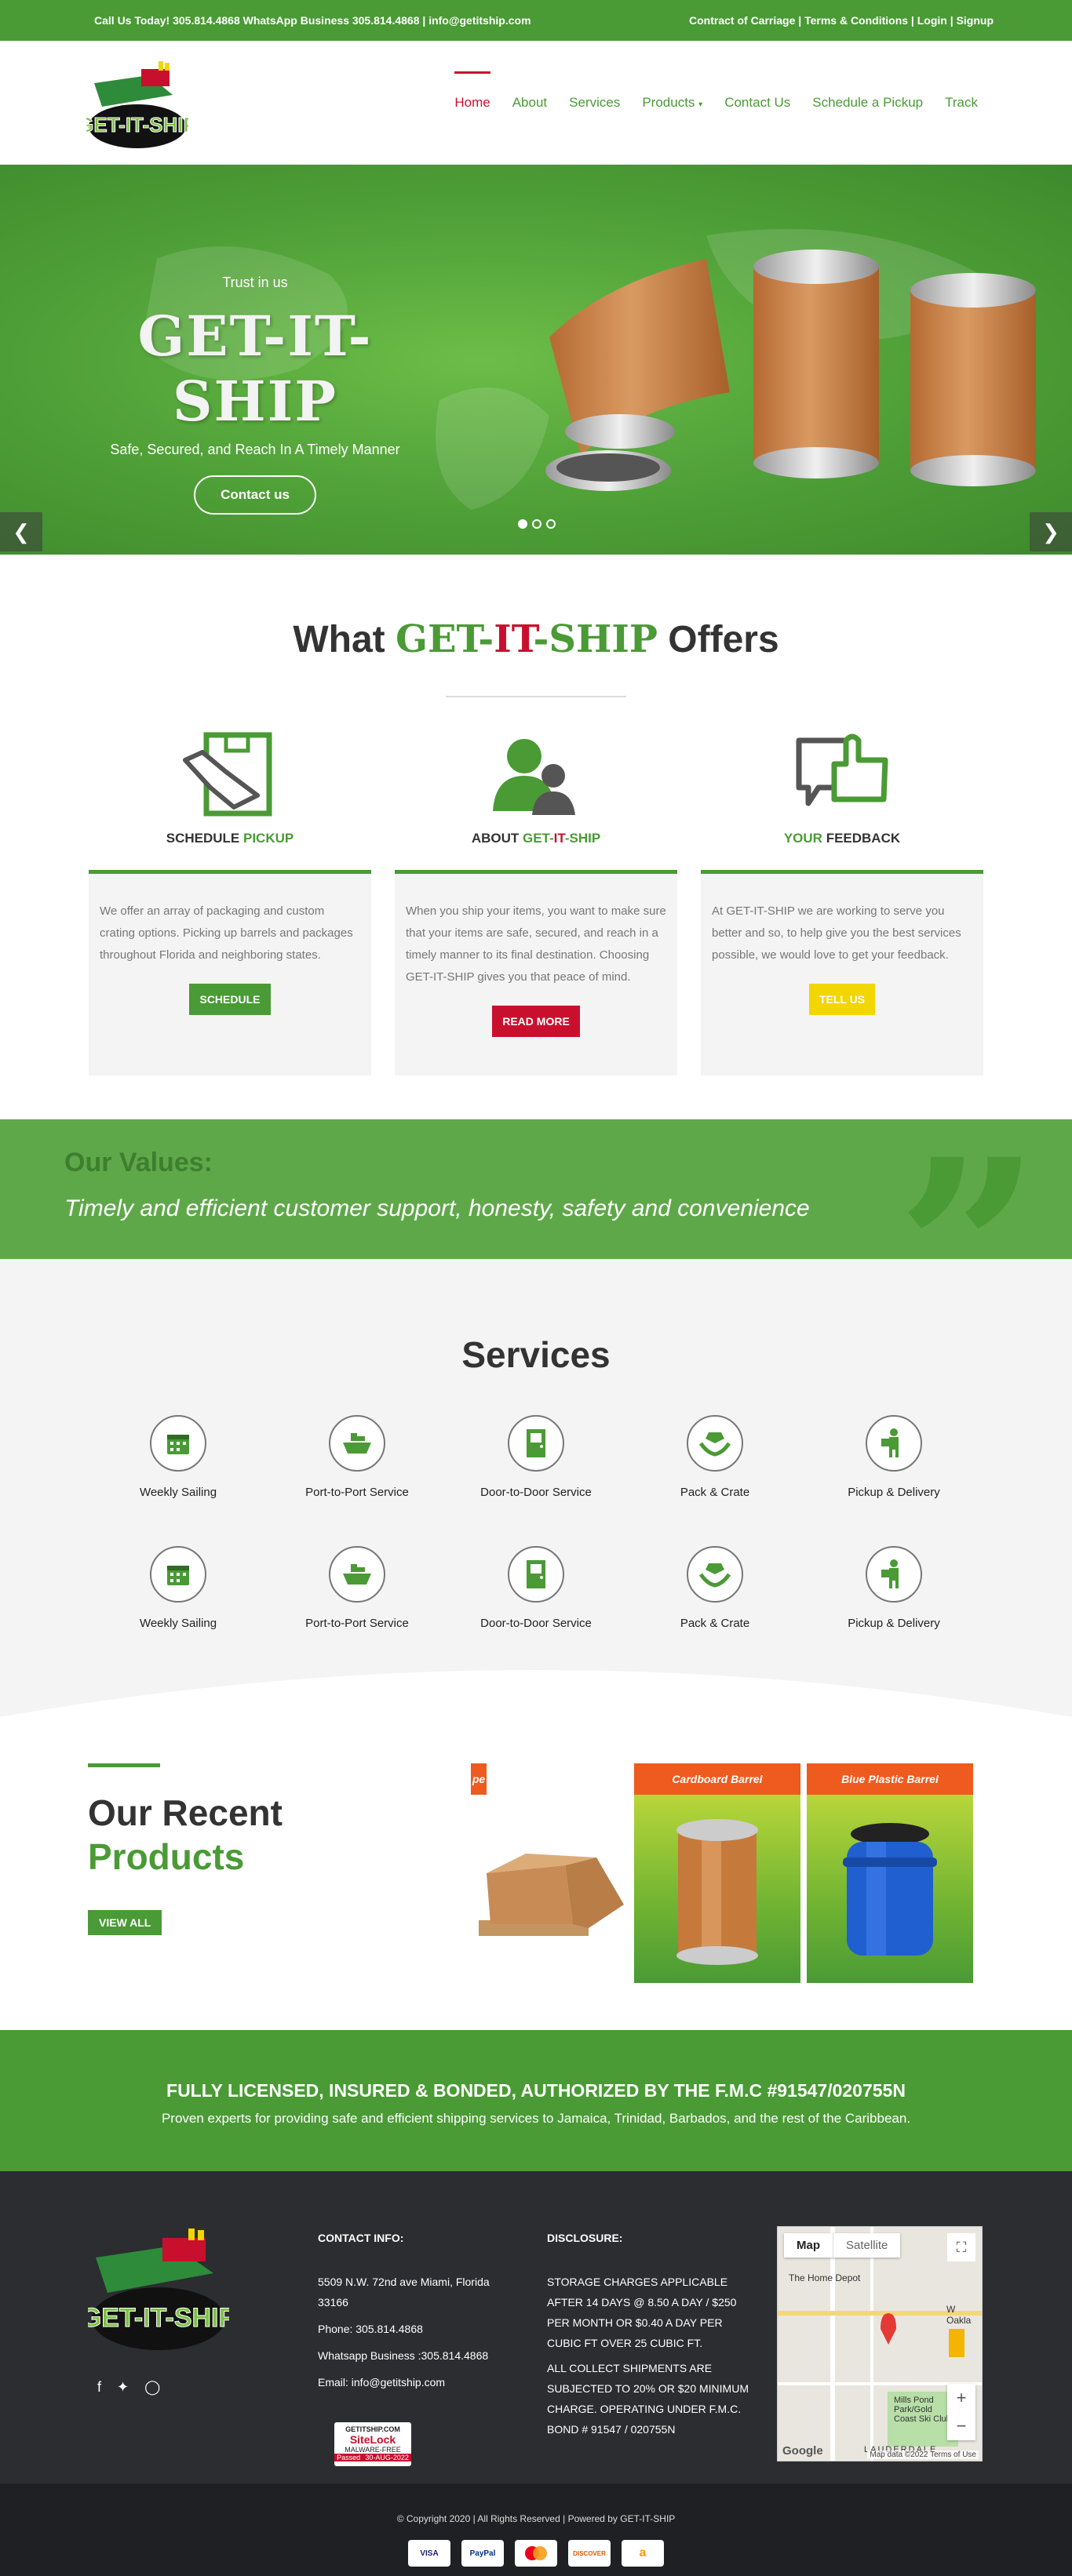 This screenshot has width=1072, height=2576. Describe the element at coordinates (961, 2247) in the screenshot. I see `fullscreen-icon: ⛶` at that location.